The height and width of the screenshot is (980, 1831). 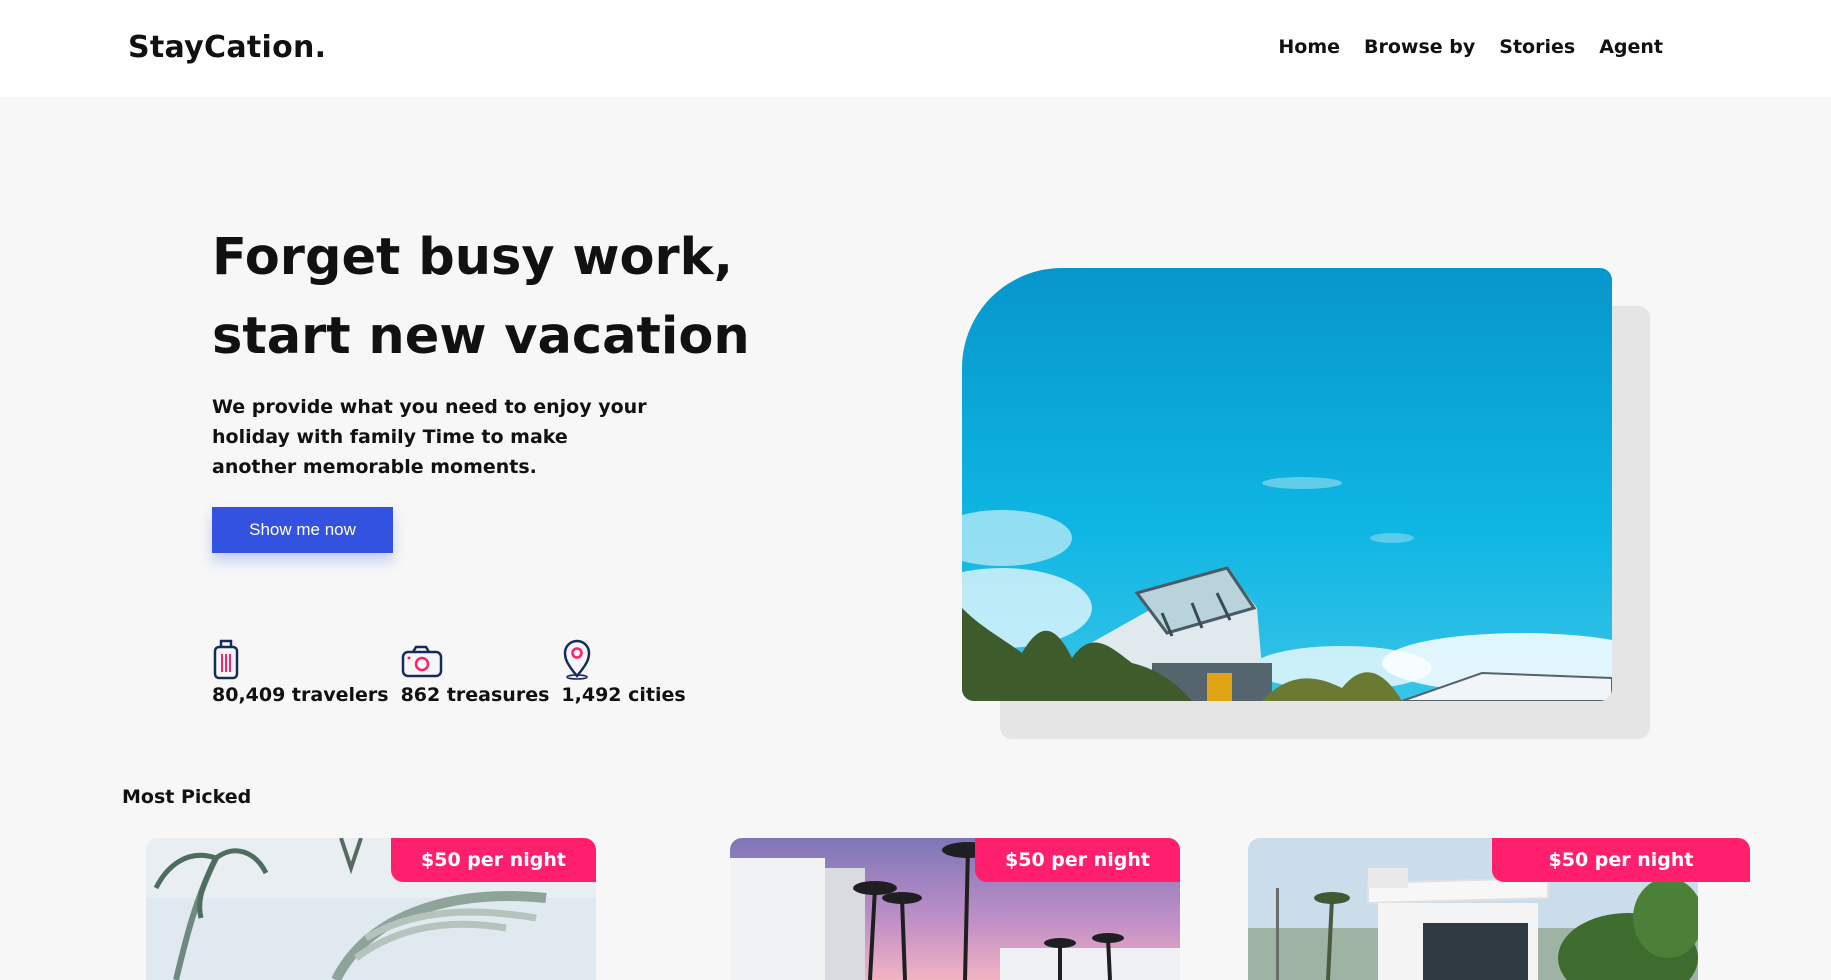 I want to click on stat-cities: 1,492 cities, so click(x=623, y=672).